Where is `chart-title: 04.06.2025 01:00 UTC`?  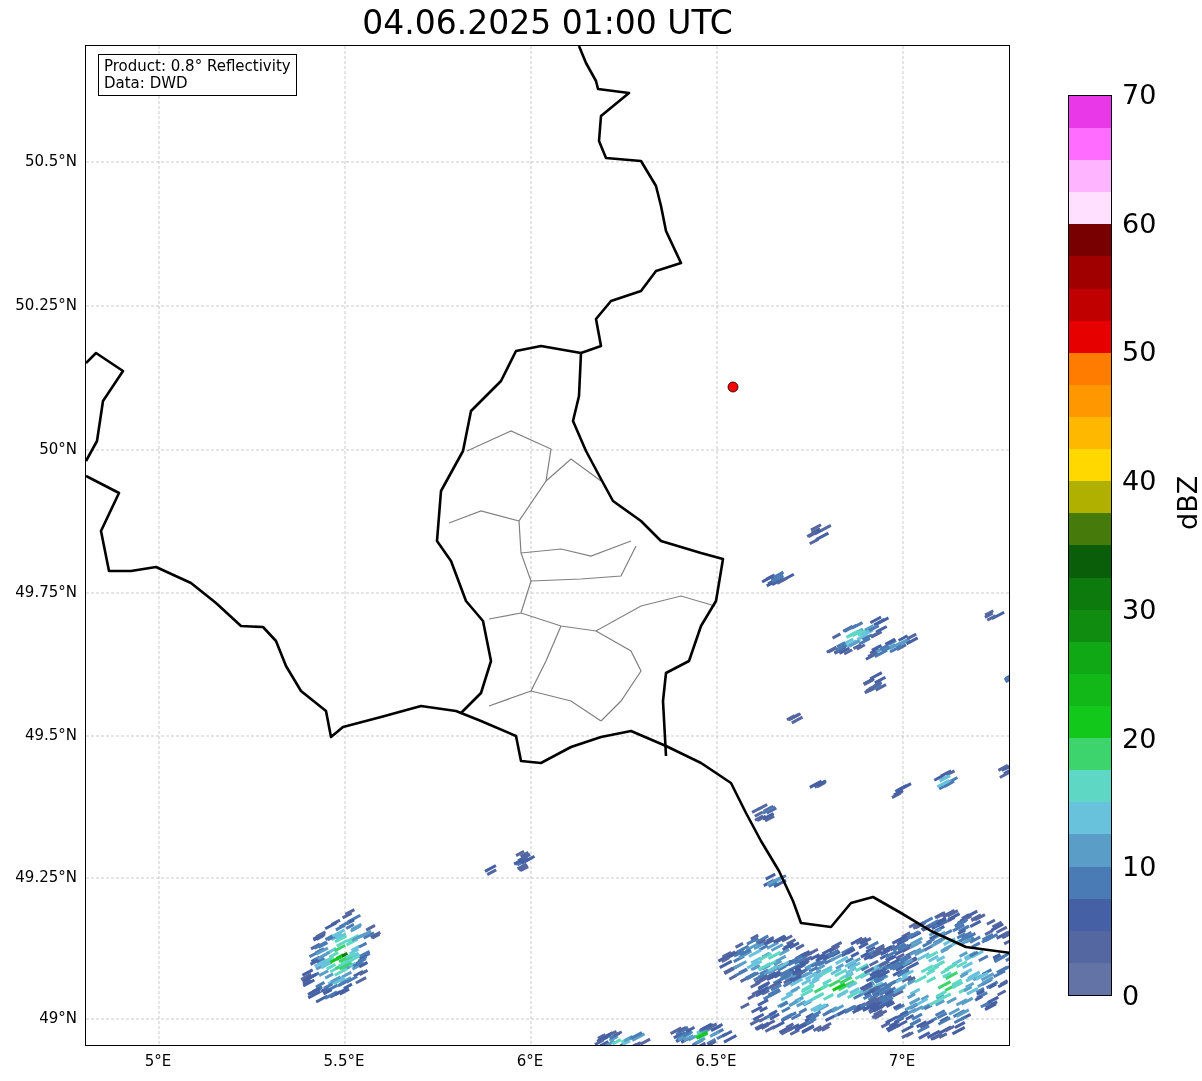 chart-title: 04.06.2025 01:00 UTC is located at coordinates (547, 22).